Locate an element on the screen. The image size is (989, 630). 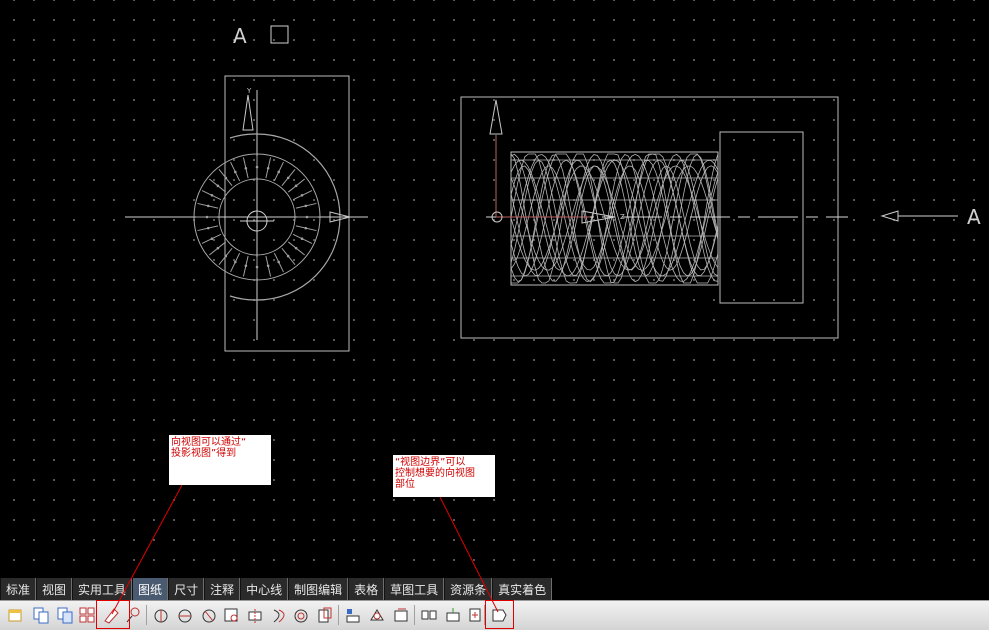
align-view-icon is located at coordinates (353, 615).